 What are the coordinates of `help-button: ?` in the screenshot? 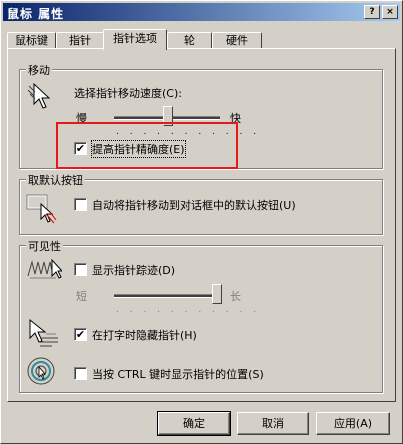 It's located at (372, 12).